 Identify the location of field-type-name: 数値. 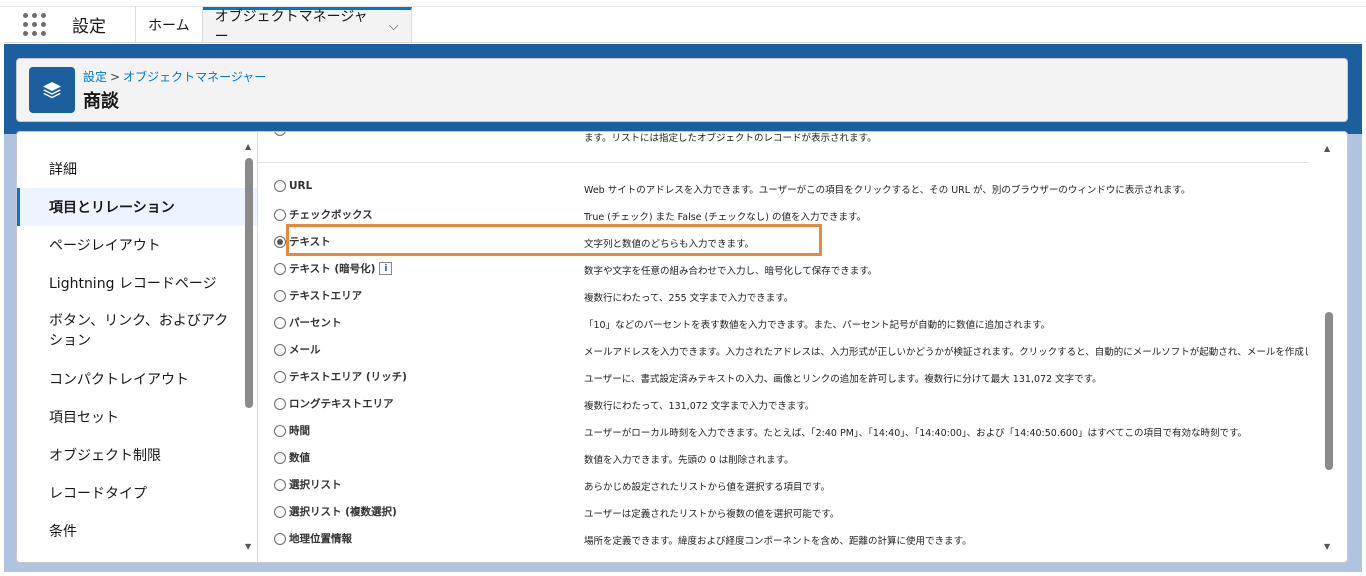
(299, 457).